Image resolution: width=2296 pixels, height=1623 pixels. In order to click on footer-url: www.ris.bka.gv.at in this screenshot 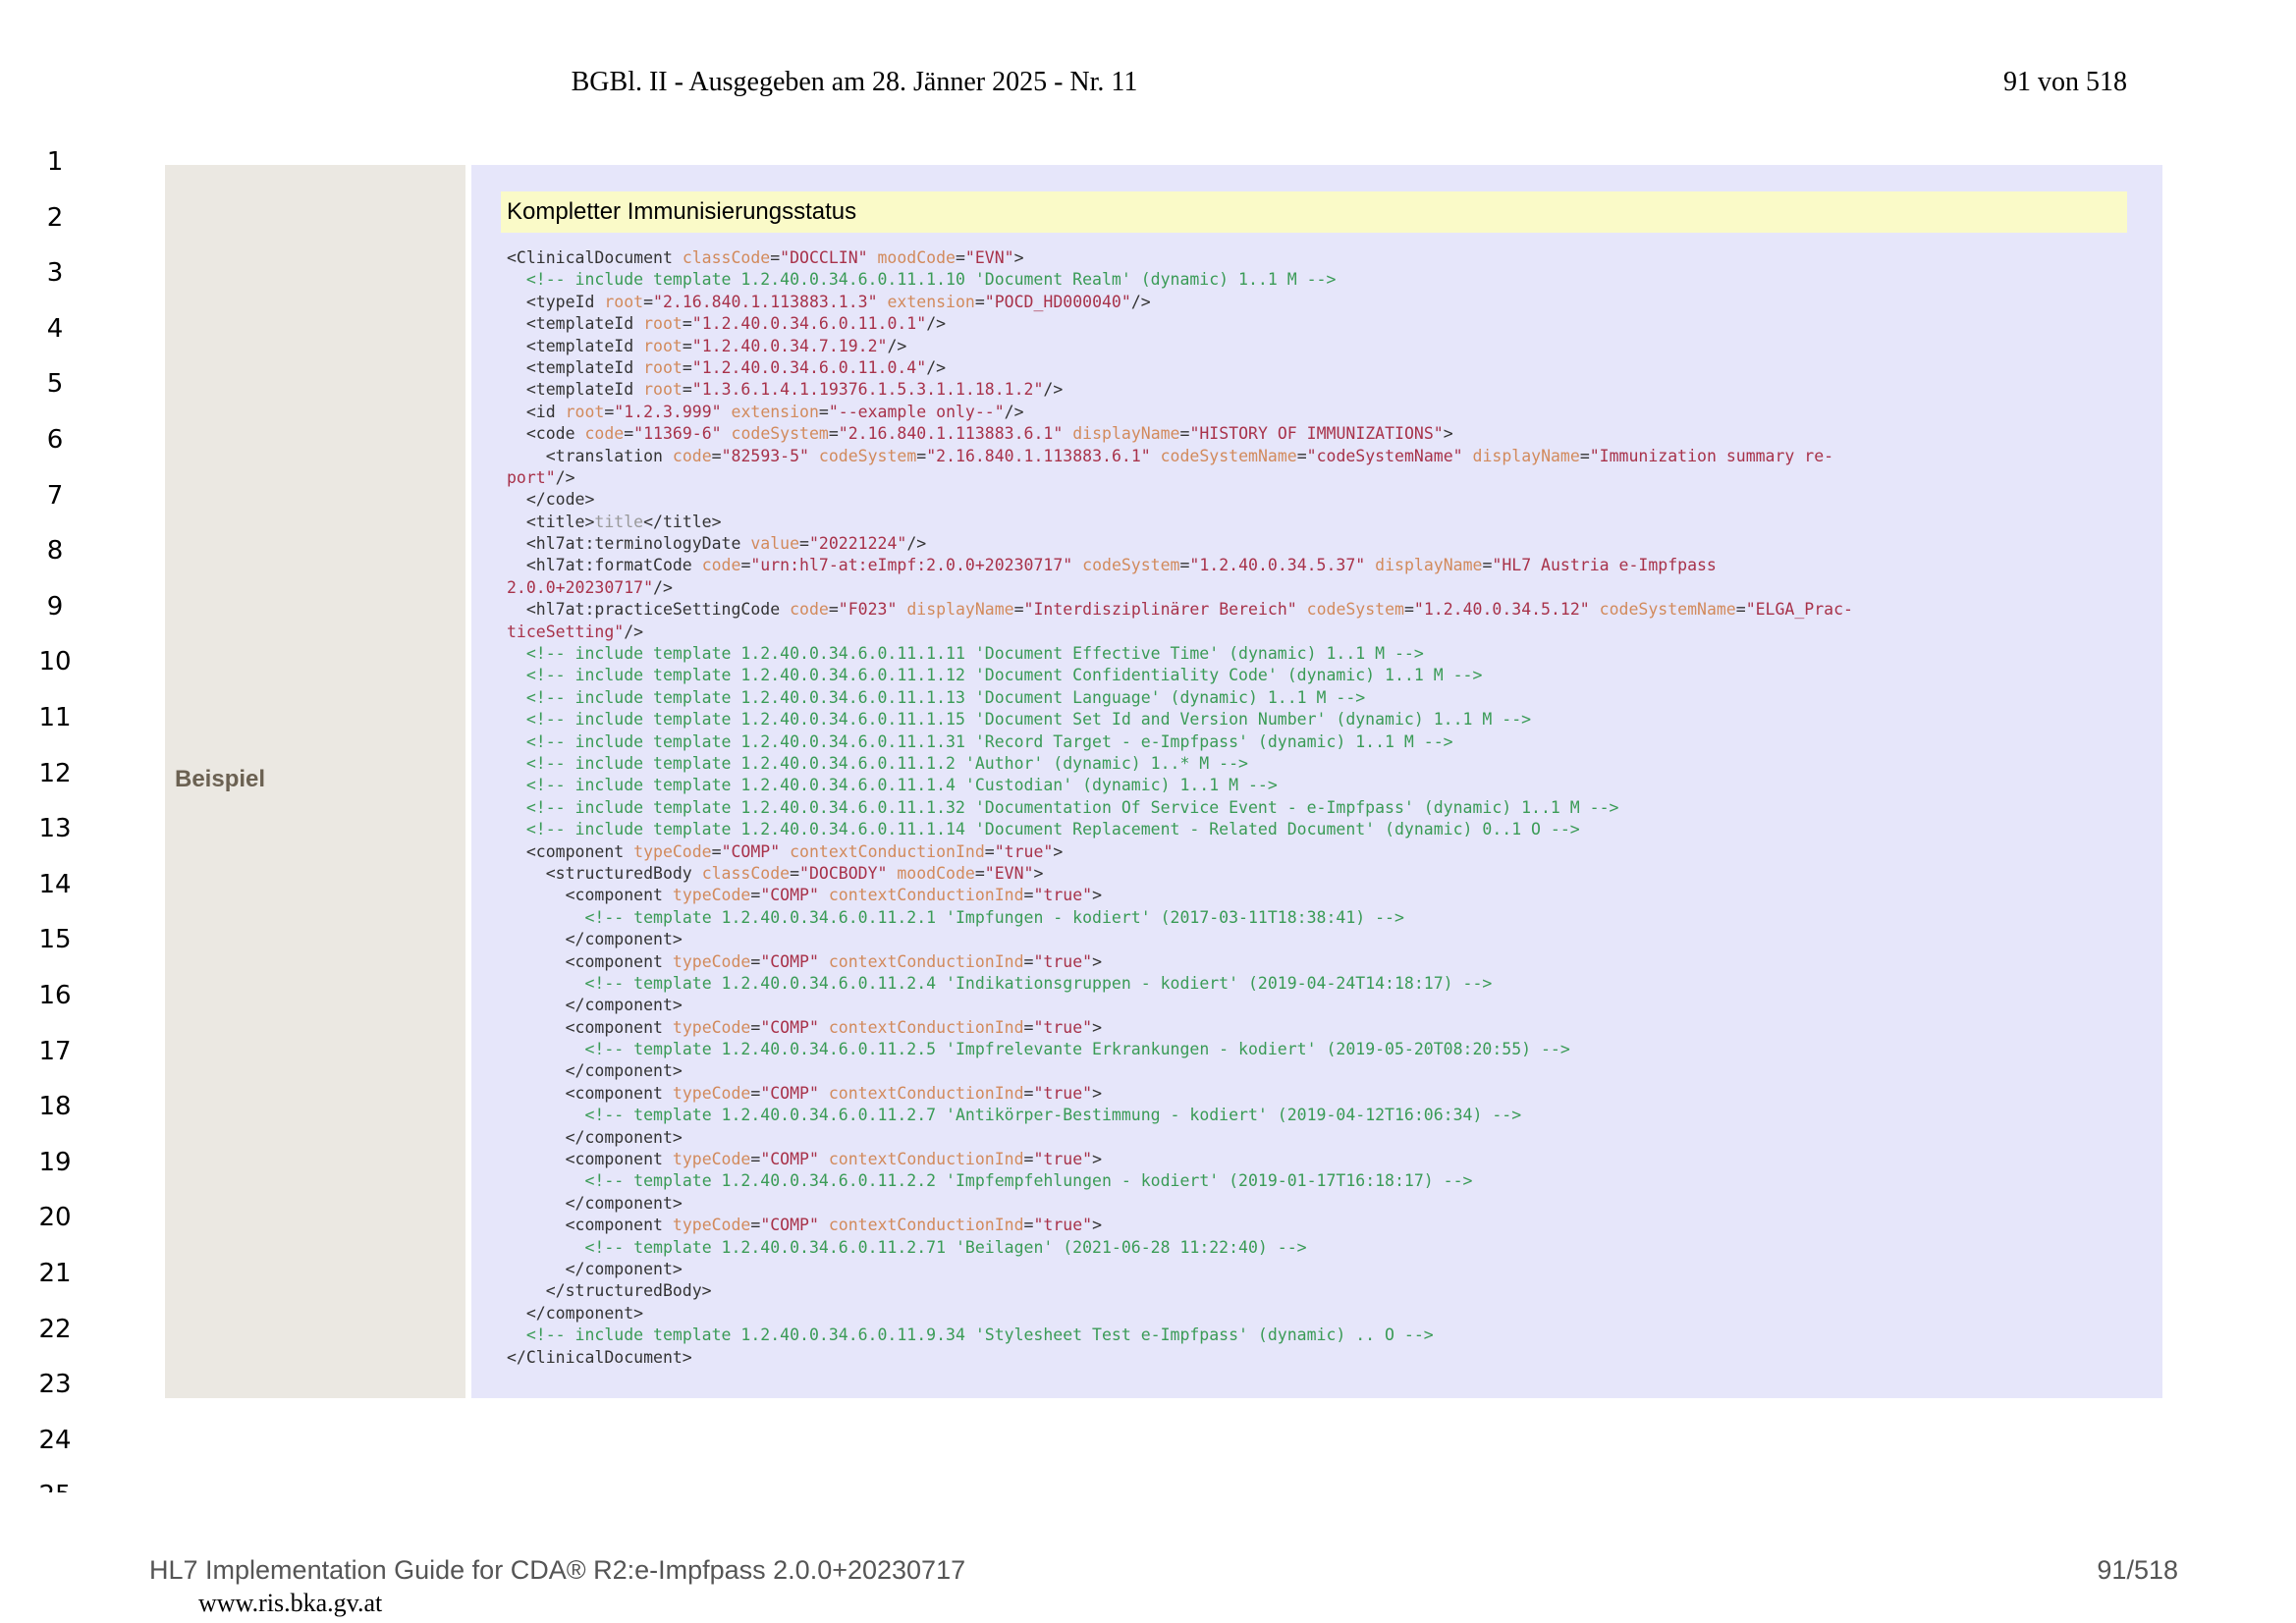, I will do `click(290, 1603)`.